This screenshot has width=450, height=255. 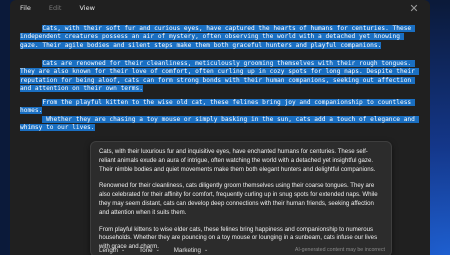 I want to click on menu-file: File, so click(x=25, y=8).